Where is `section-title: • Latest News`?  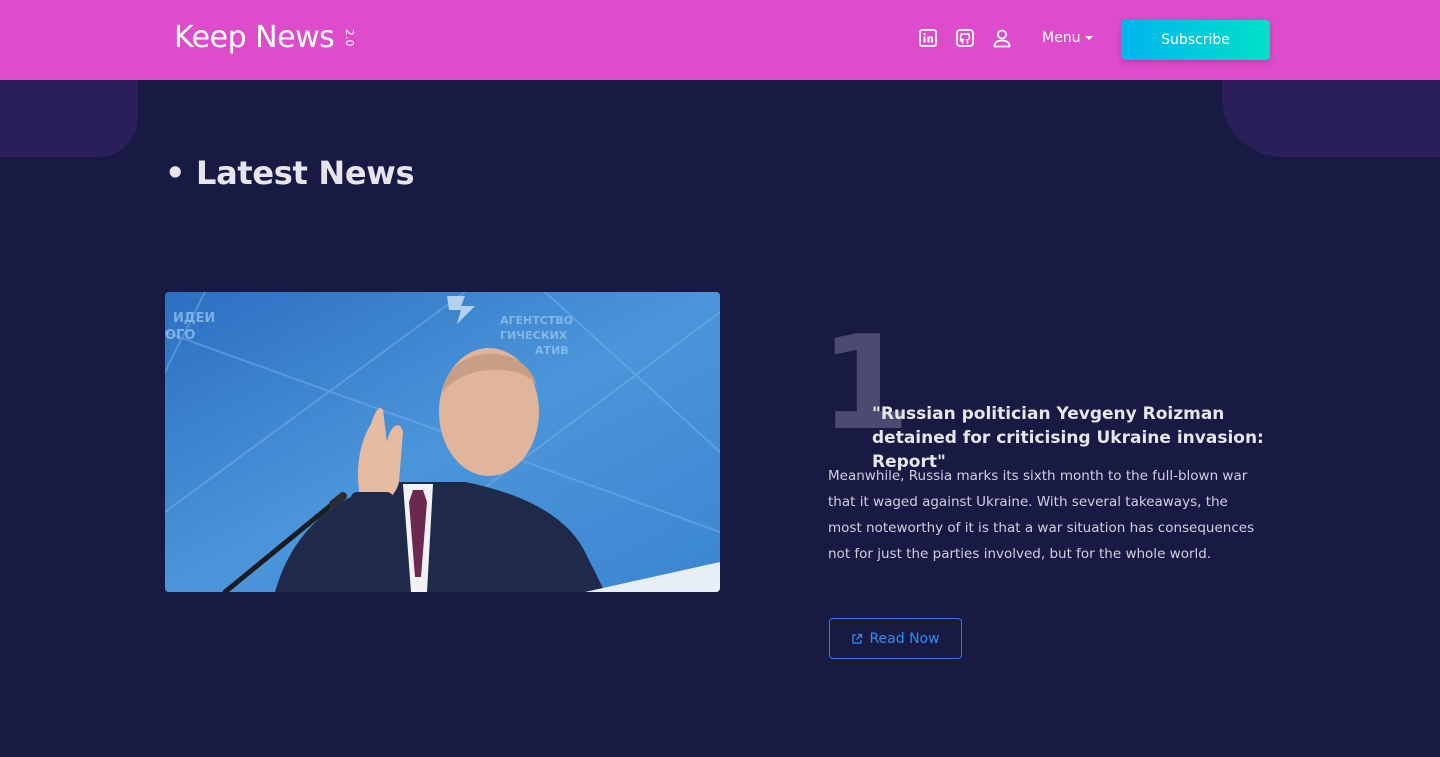
section-title: • Latest News is located at coordinates (290, 173).